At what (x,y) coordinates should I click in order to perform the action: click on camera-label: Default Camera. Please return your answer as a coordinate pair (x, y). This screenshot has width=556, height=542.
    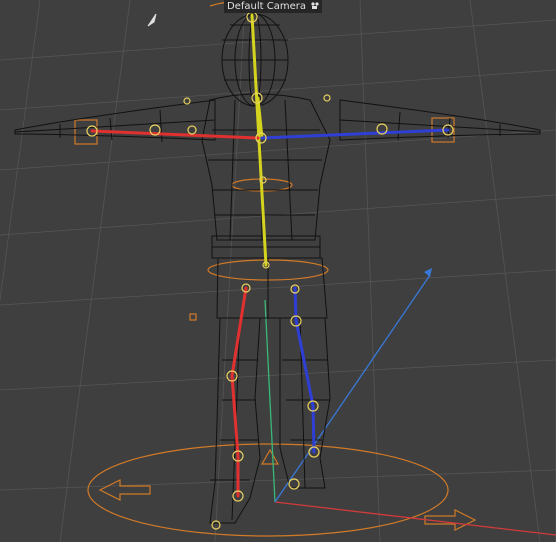
    Looking at the image, I should click on (266, 6).